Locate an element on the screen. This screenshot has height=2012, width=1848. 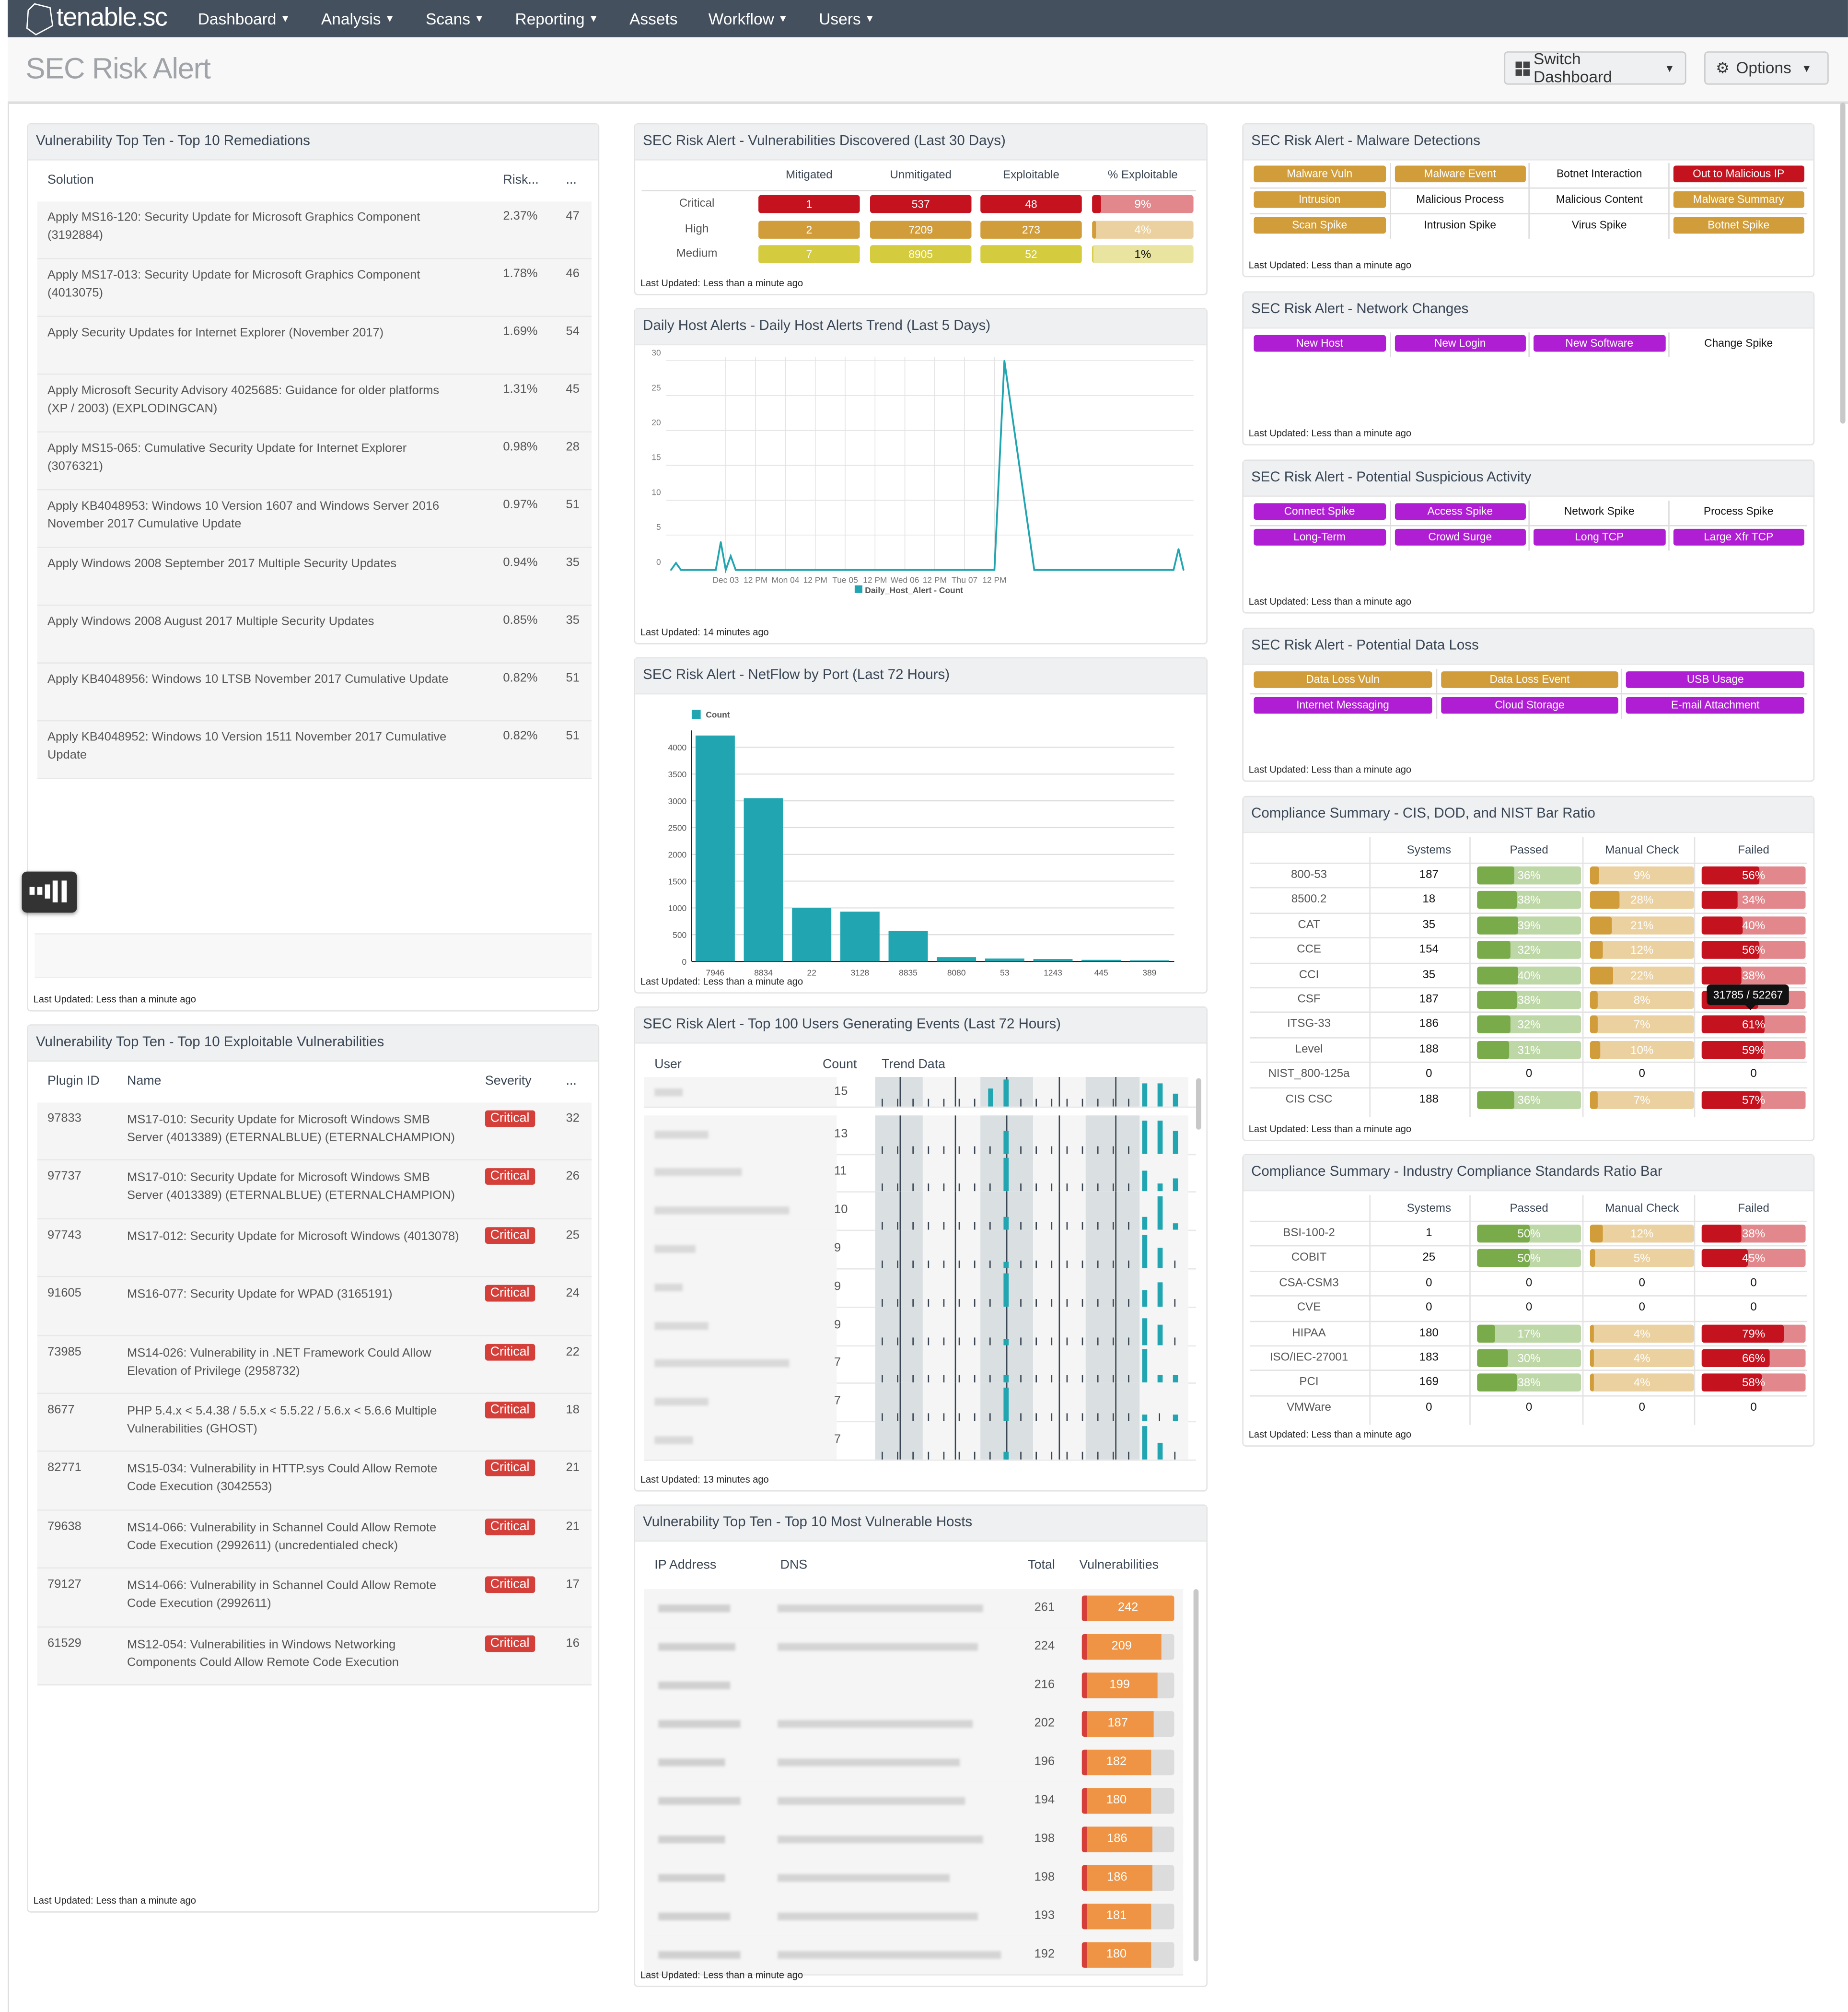
alert-cell: Intrusion is located at coordinates (1319, 201).